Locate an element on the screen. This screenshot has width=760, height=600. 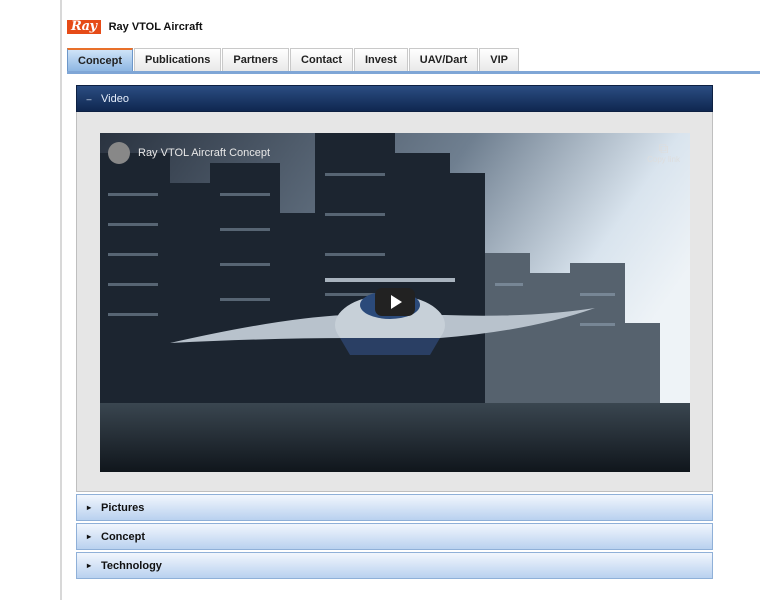
accordion-label: Concept is located at coordinates (123, 536).